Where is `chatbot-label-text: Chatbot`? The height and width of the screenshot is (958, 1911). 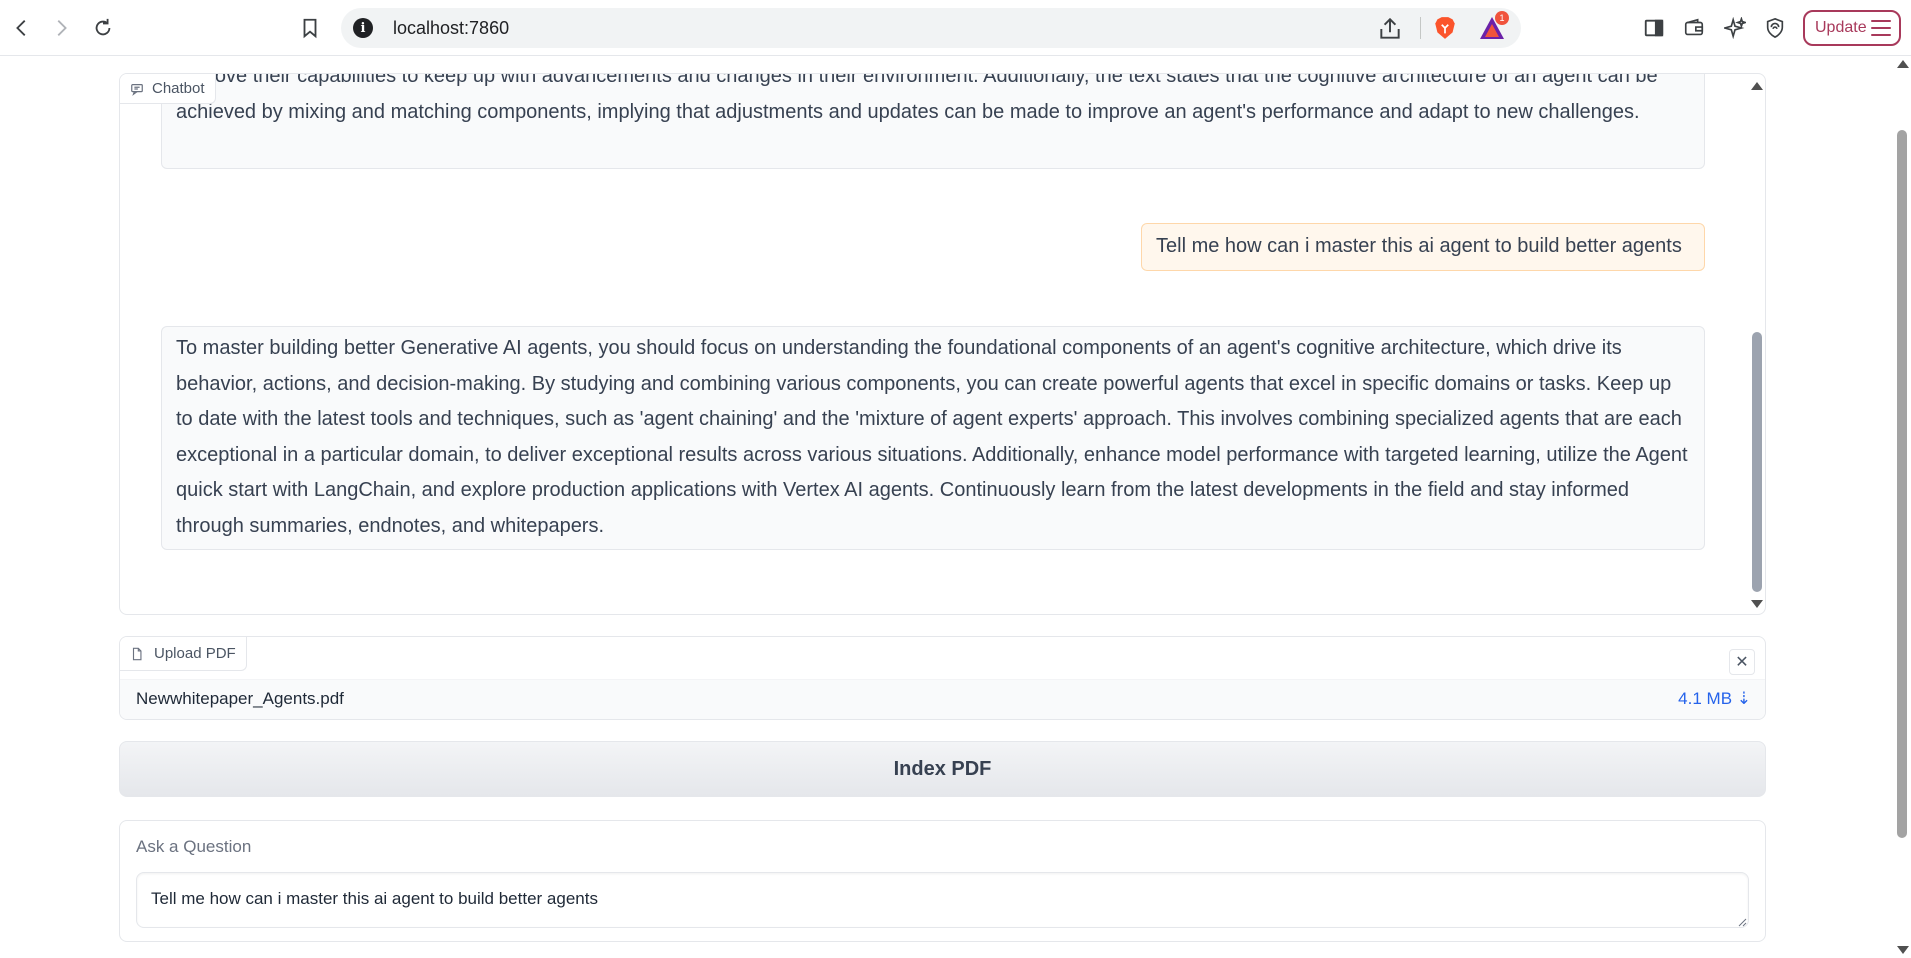 chatbot-label-text: Chatbot is located at coordinates (178, 88).